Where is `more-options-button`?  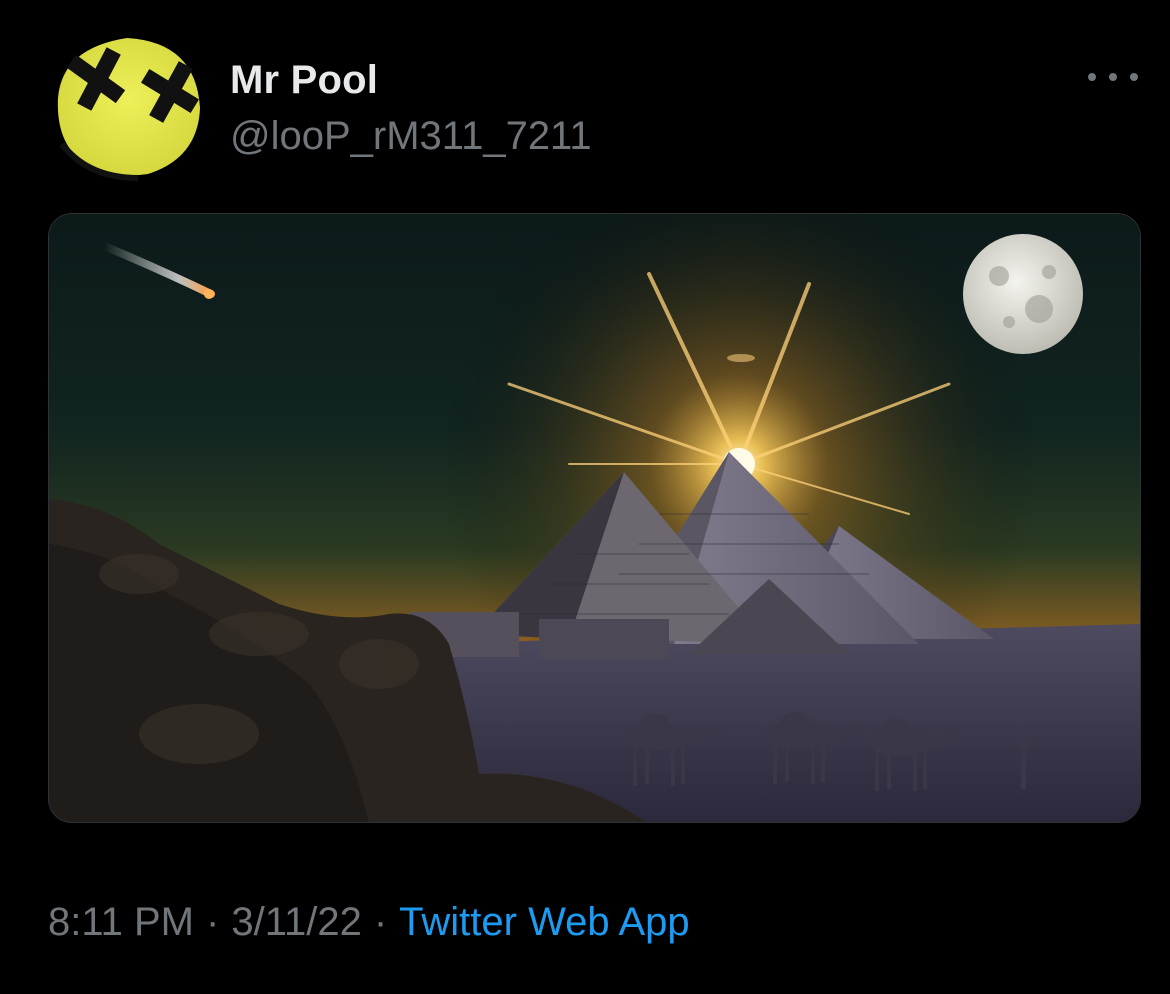 more-options-button is located at coordinates (1113, 77).